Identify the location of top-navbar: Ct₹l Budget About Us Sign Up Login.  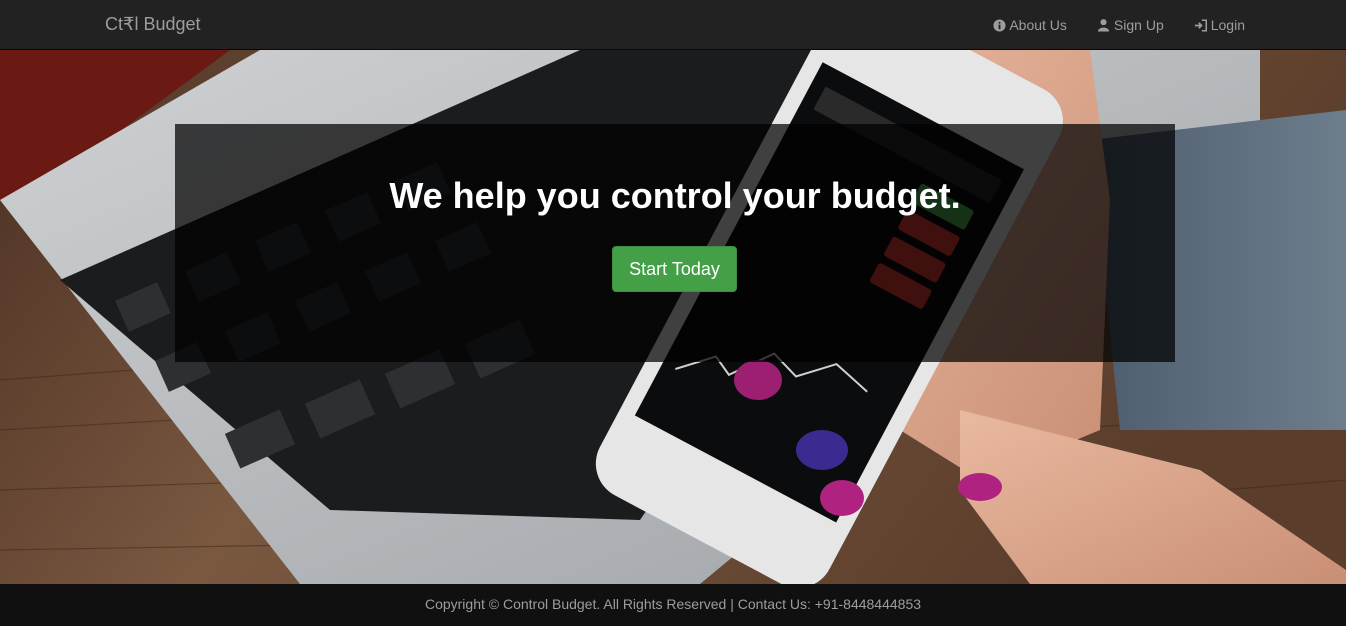
(673, 25).